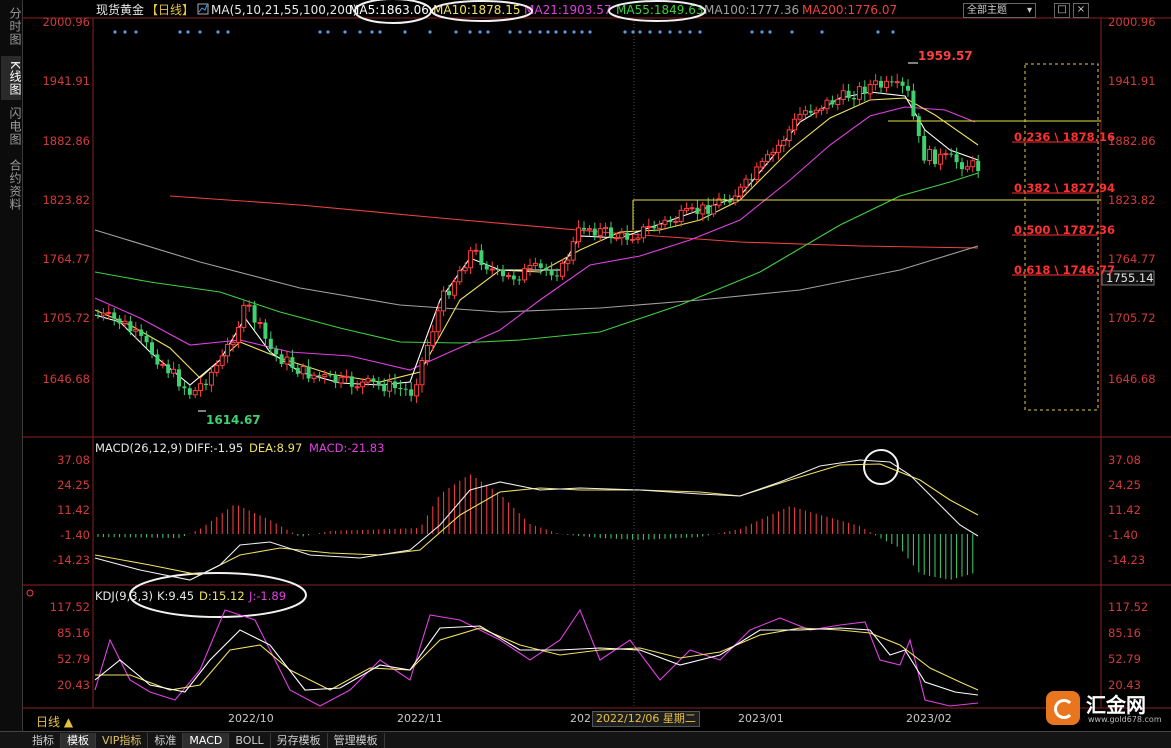 Image resolution: width=1171 pixels, height=748 pixels. What do you see at coordinates (1064, 188) in the screenshot?
I see `fib-level-0382: 0.382 \ 1827.94` at bounding box center [1064, 188].